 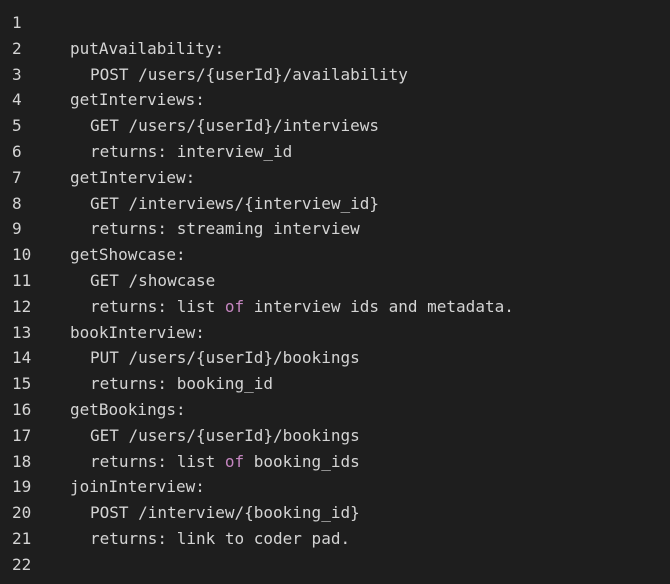 I want to click on line-number: 8, so click(x=17, y=203).